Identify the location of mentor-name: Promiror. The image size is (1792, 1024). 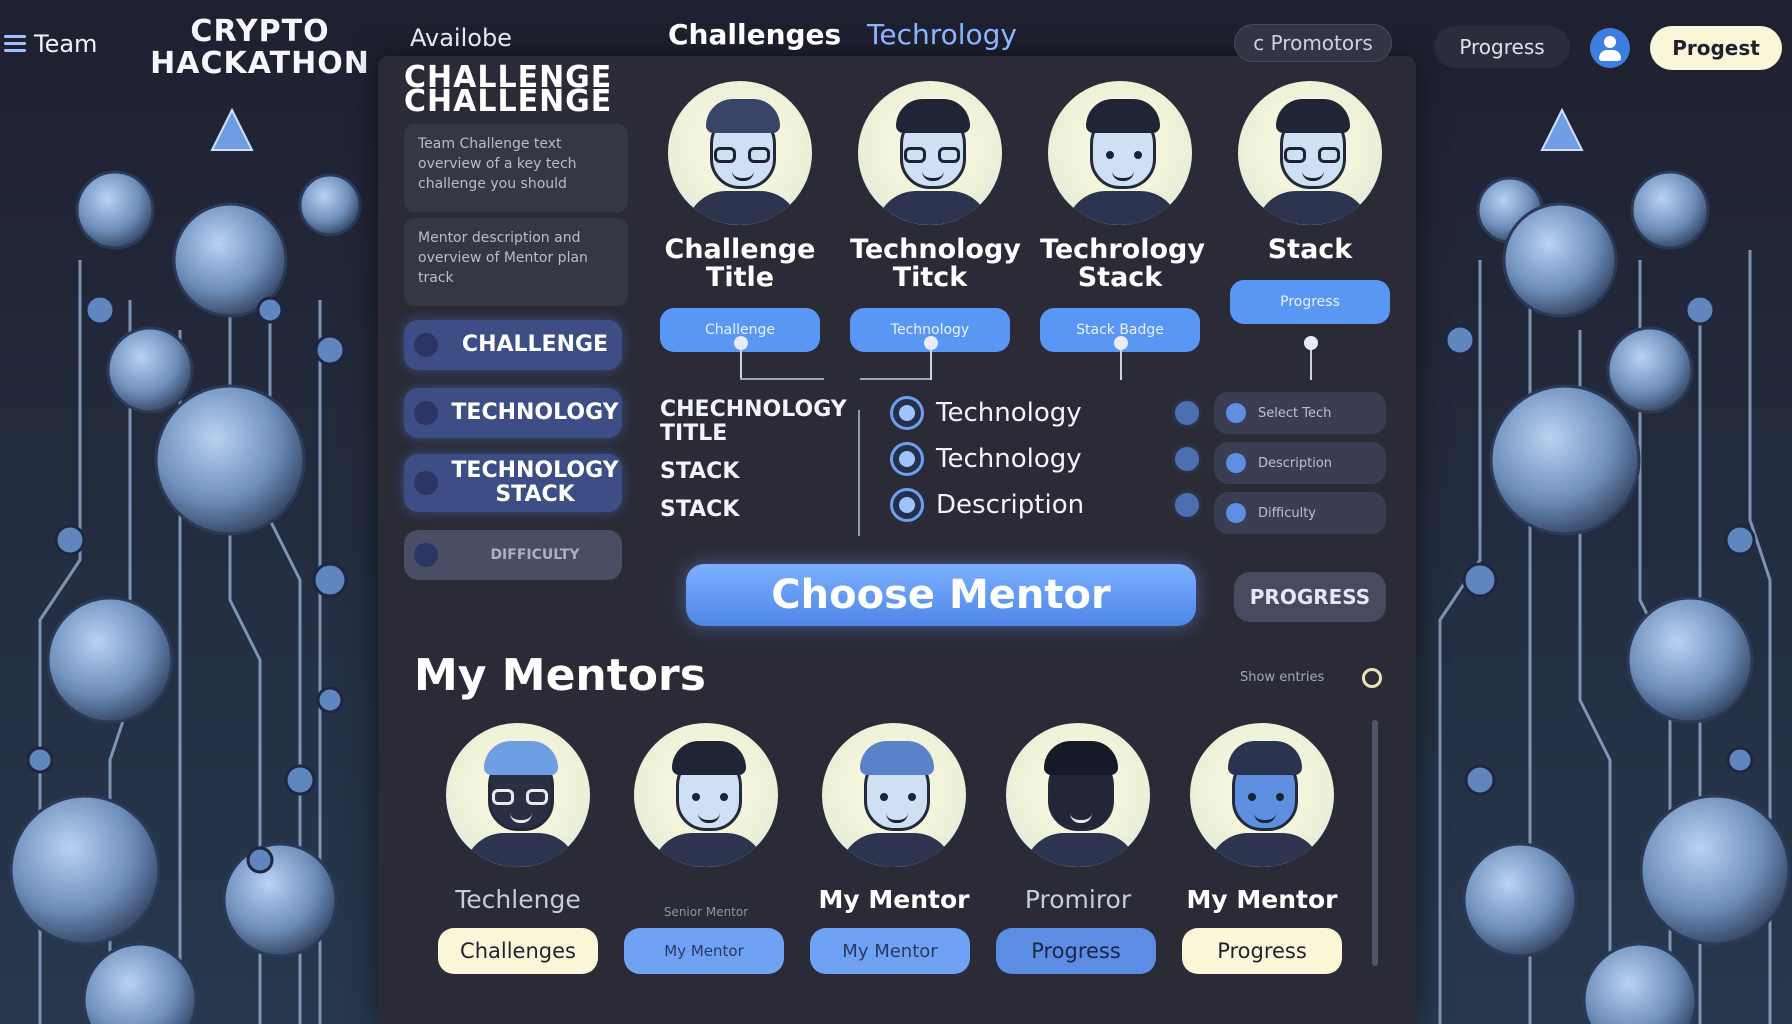
(1078, 899).